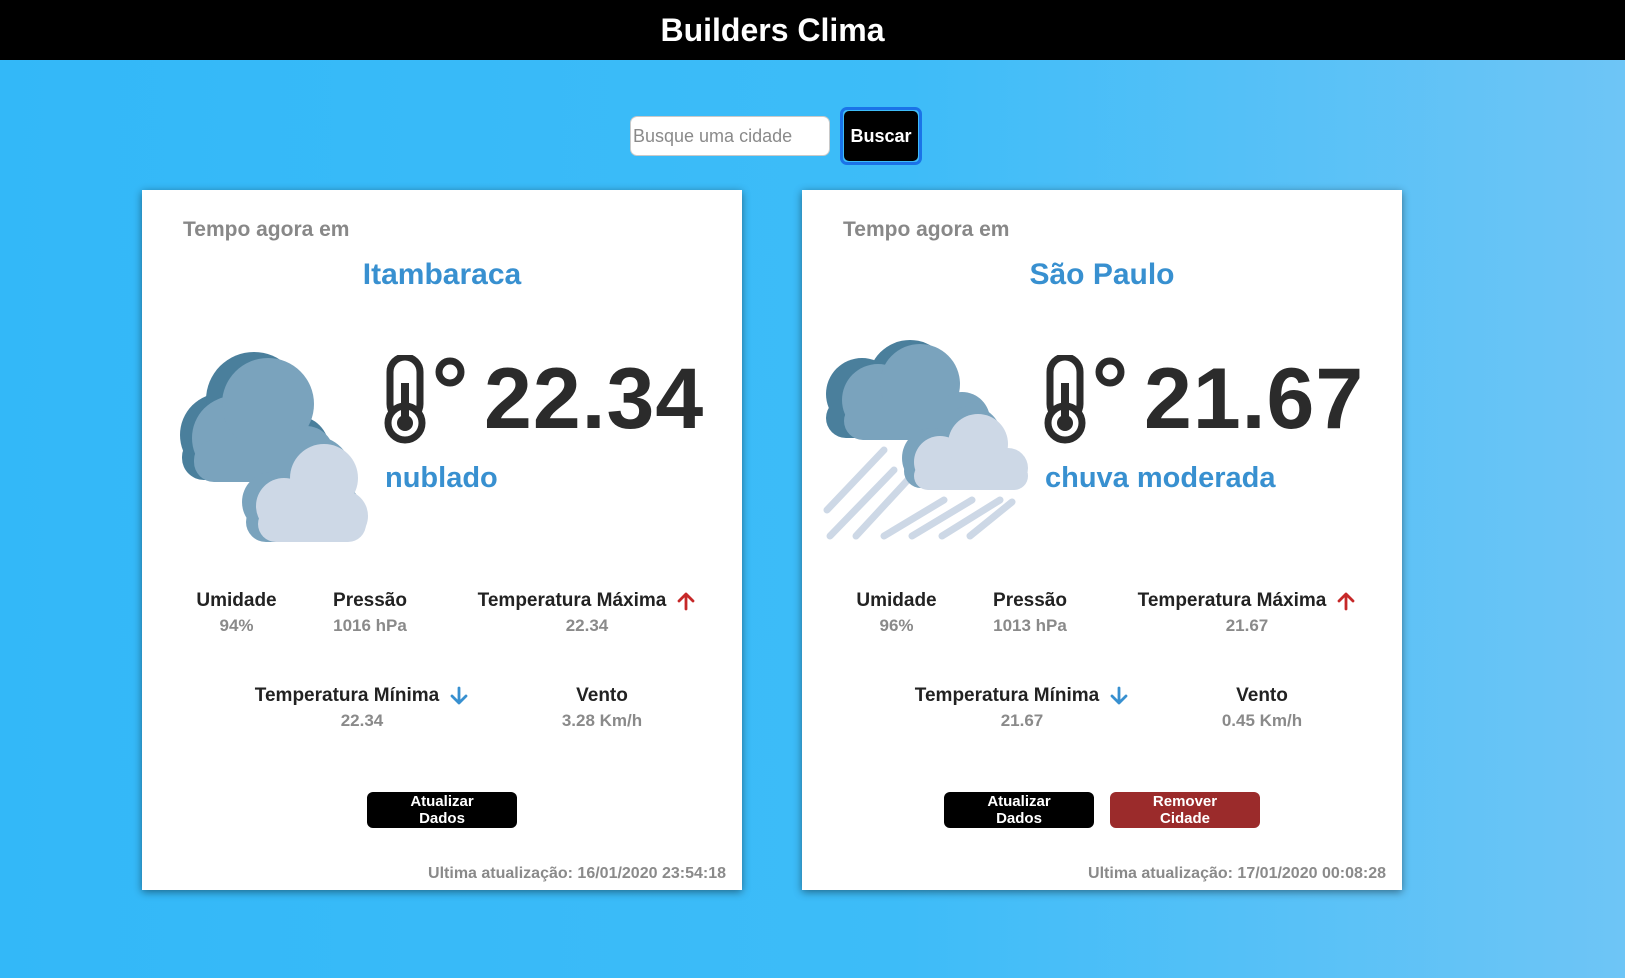 The height and width of the screenshot is (978, 1625). I want to click on wind-stat: Vento 3.28 Km/h, so click(602, 708).